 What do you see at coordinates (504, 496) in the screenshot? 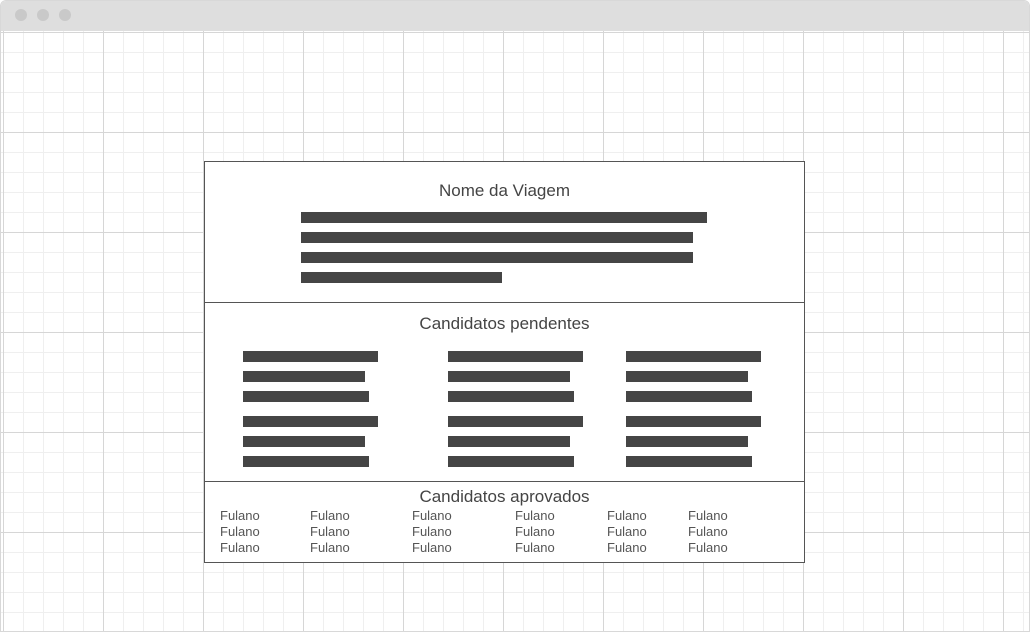
I see `approved-candidates-title: Candidatos aprovados` at bounding box center [504, 496].